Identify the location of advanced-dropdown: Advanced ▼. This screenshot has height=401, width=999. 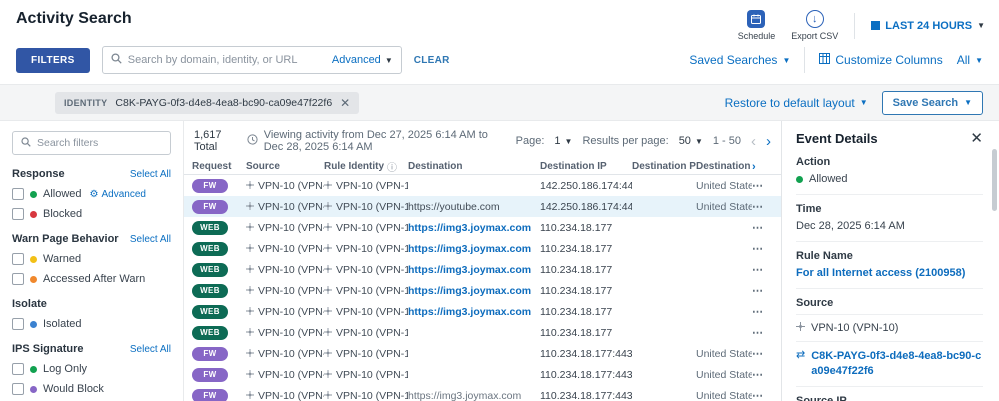
(362, 60).